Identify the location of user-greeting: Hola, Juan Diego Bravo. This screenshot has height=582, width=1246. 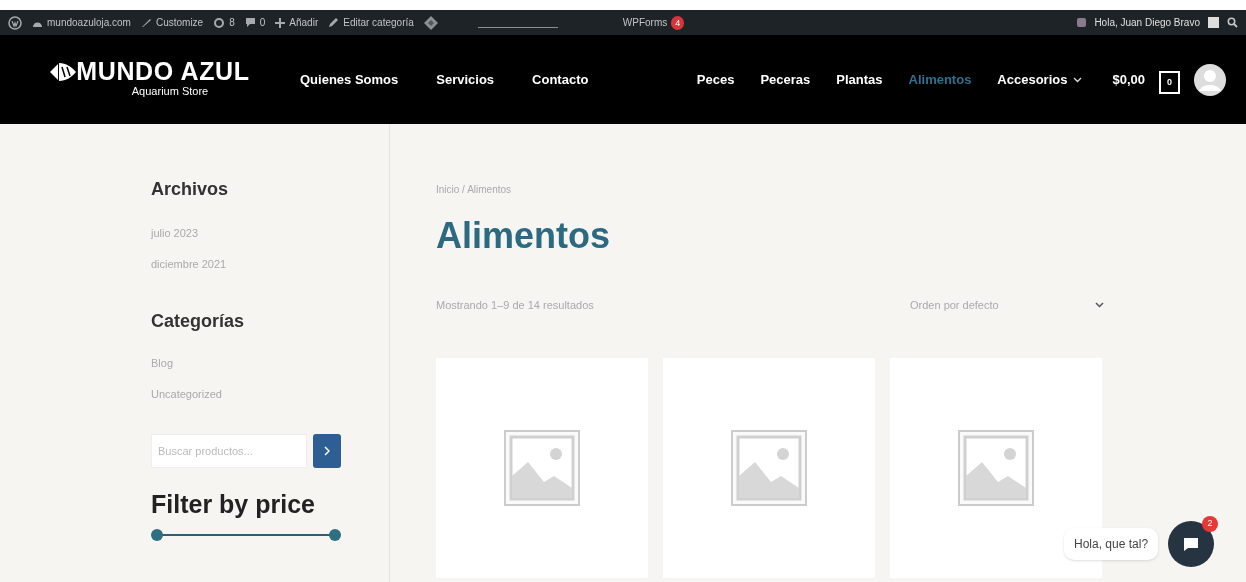
(1147, 22).